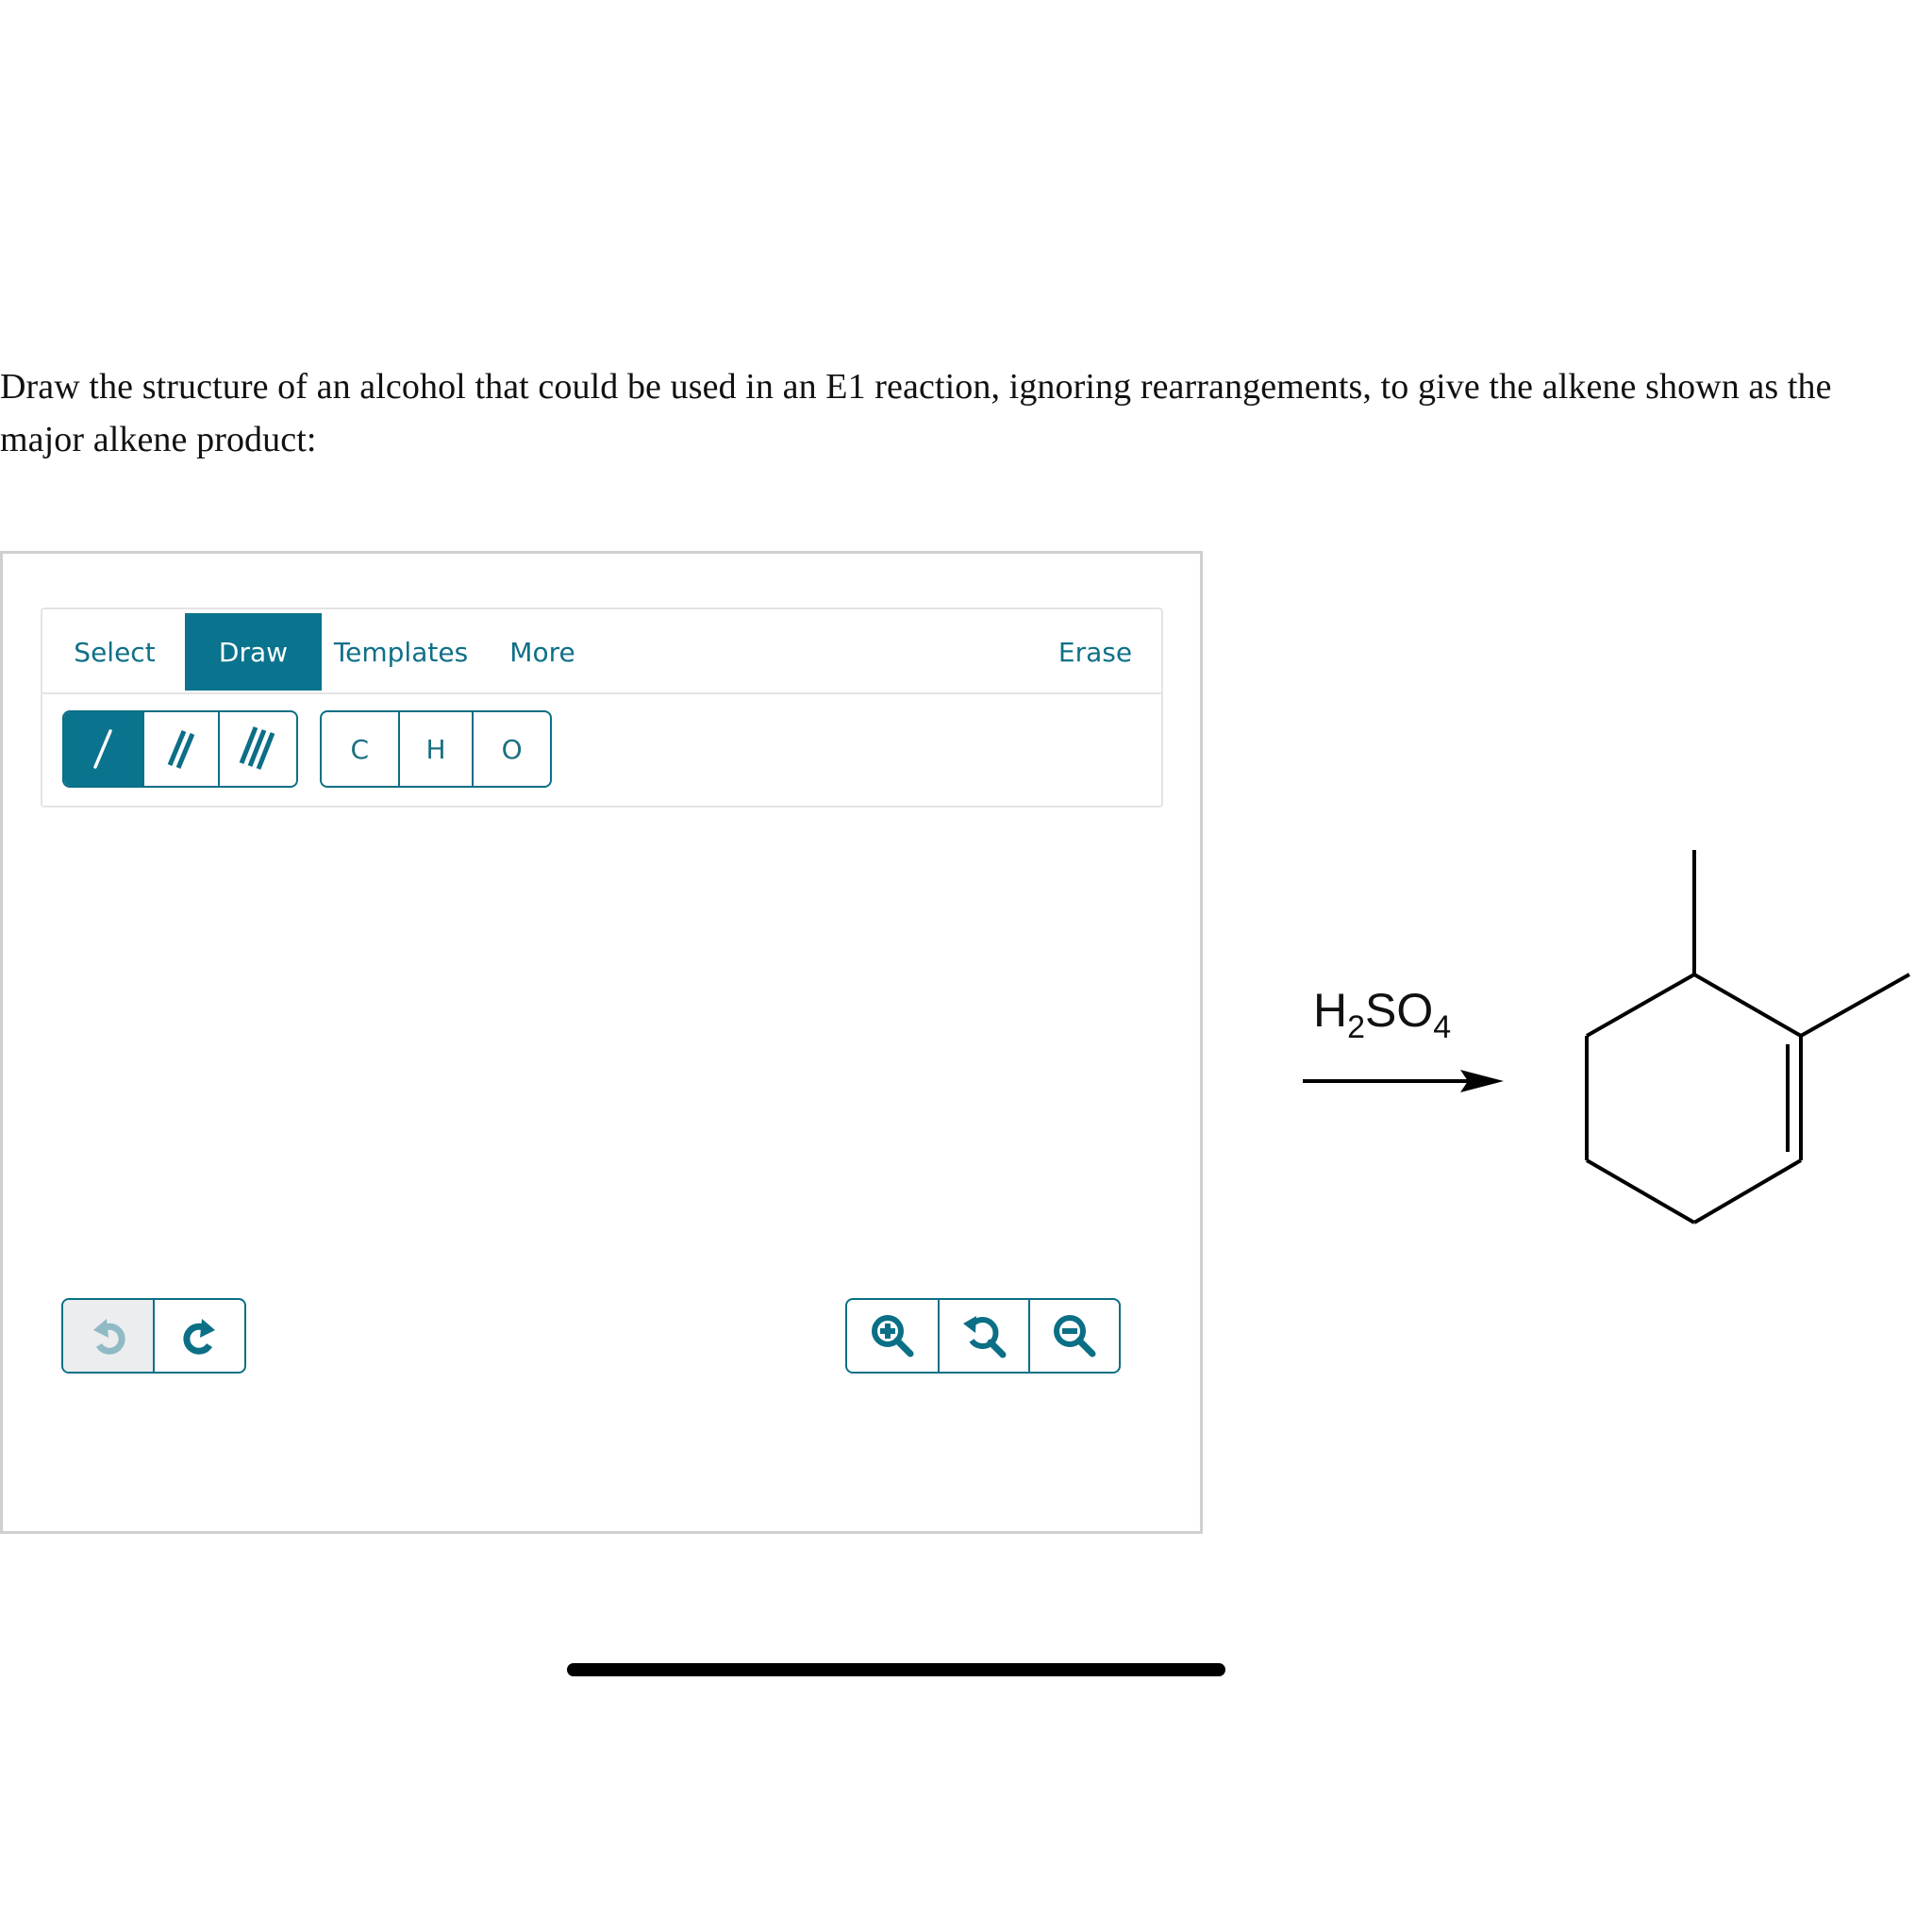  I want to click on zoom-in-button, so click(893, 1336).